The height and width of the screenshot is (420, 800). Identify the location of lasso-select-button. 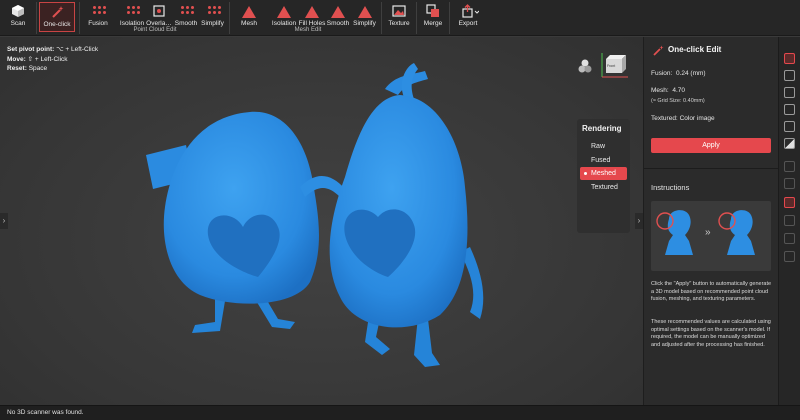
(789, 92).